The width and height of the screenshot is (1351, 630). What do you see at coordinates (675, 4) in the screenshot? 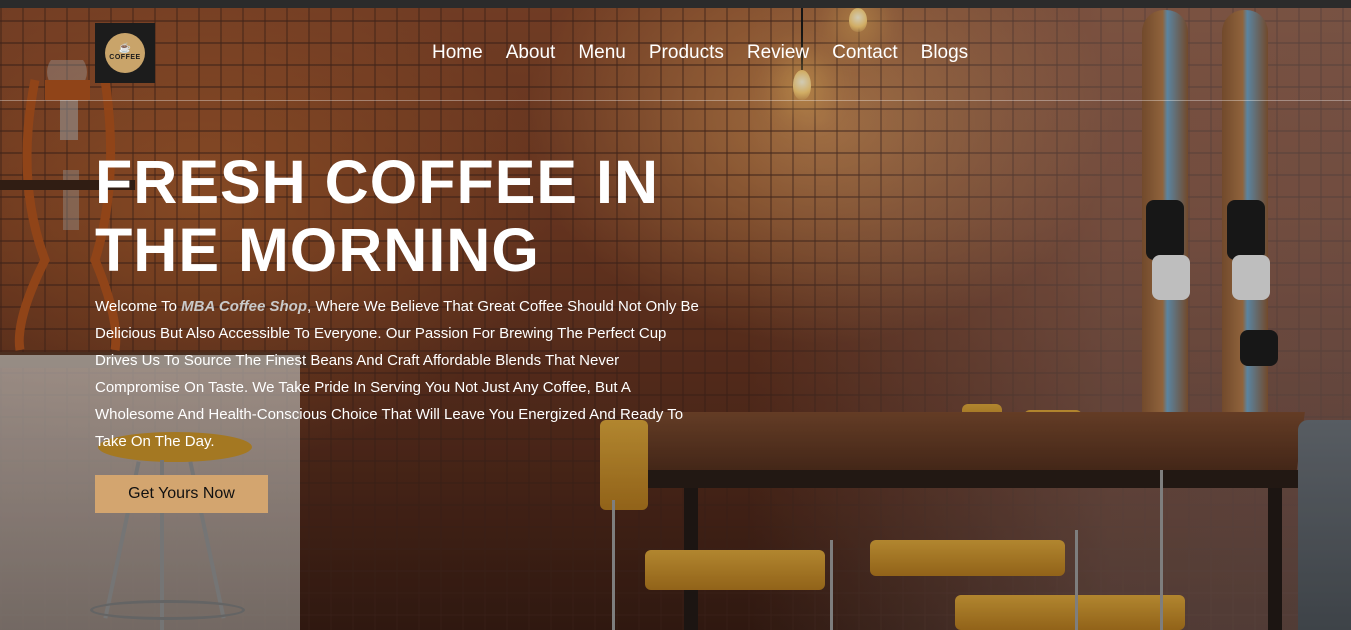
I see `top-strip` at bounding box center [675, 4].